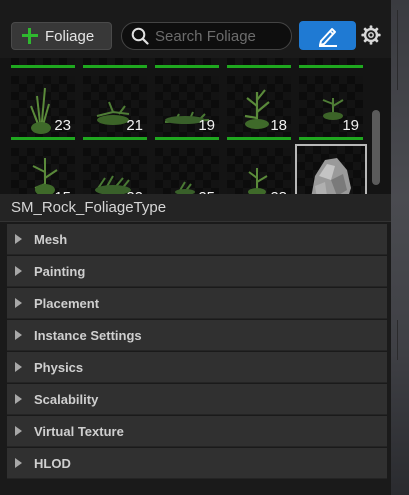  What do you see at coordinates (400, 247) in the screenshot?
I see `viewport-edge` at bounding box center [400, 247].